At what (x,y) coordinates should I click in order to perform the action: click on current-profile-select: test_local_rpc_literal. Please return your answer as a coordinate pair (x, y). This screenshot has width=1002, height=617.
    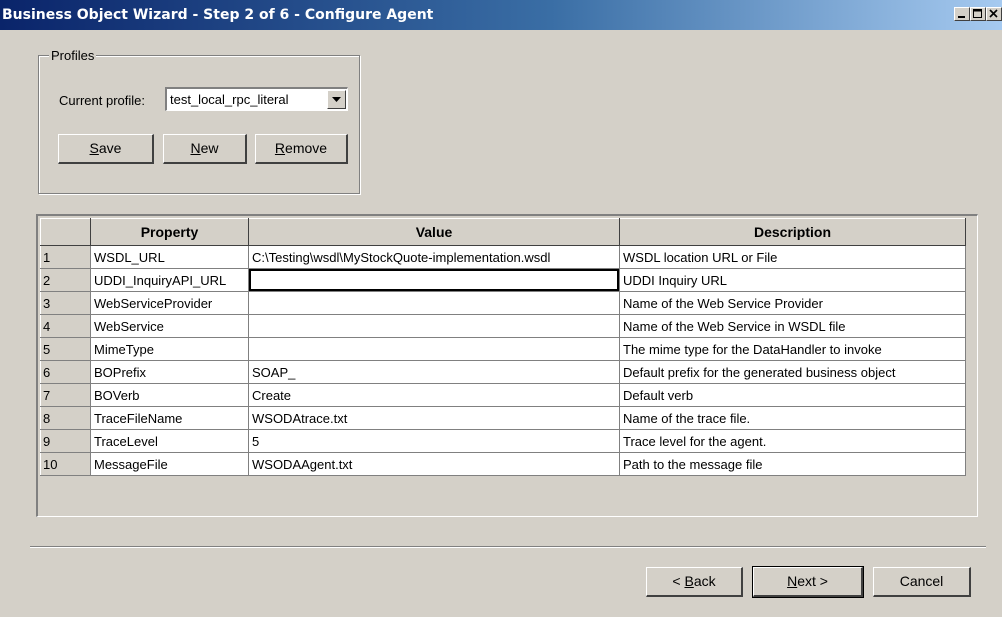
    Looking at the image, I should click on (256, 99).